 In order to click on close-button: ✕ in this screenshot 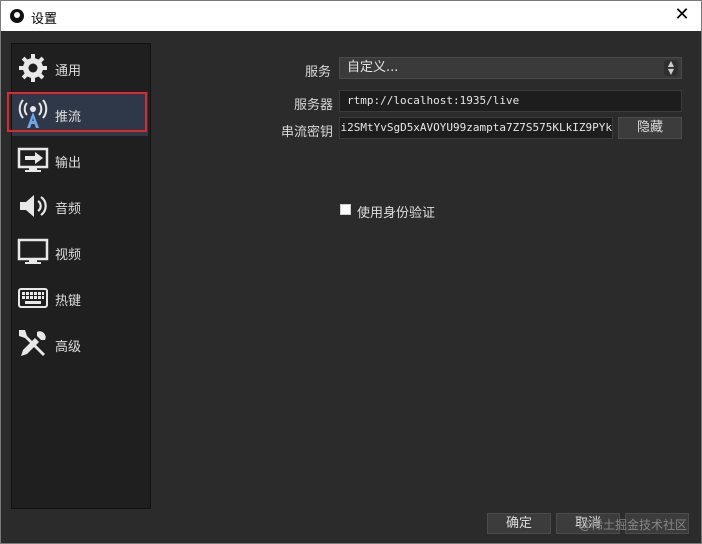, I will do `click(682, 15)`.